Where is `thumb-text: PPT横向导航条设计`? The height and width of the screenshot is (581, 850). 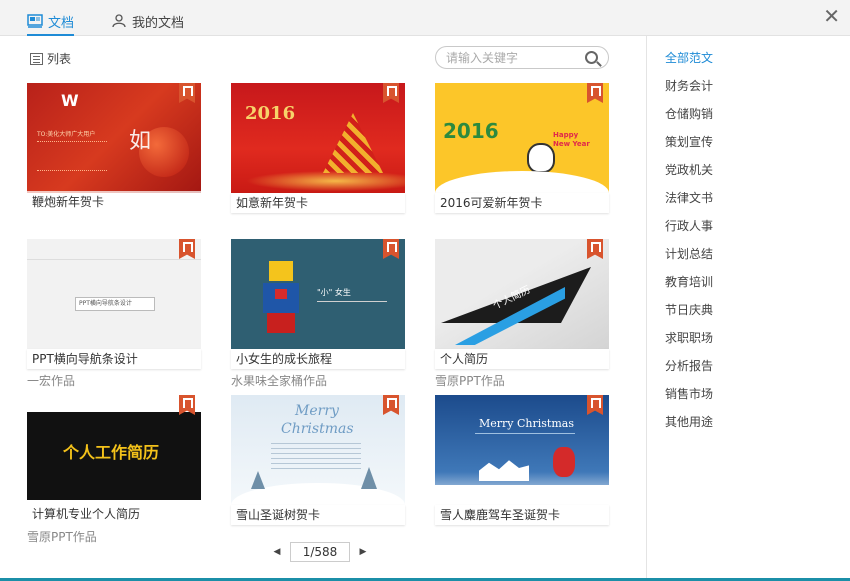
thumb-text: PPT横向导航条设计 is located at coordinates (115, 304).